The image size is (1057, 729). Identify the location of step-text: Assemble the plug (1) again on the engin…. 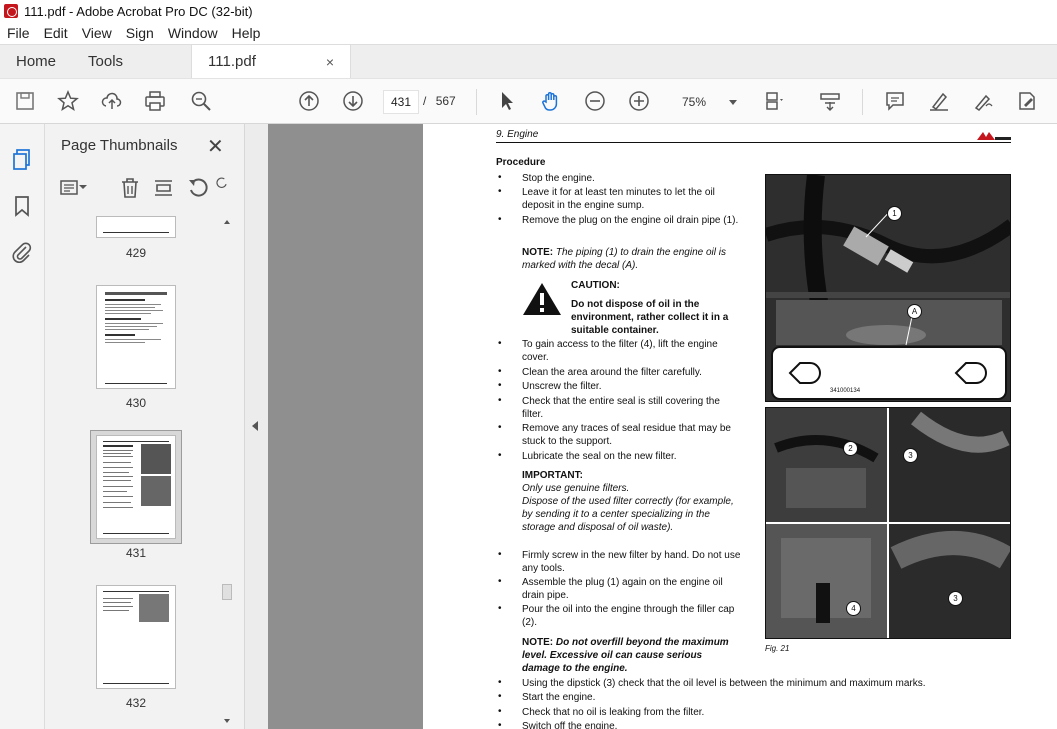
(622, 589).